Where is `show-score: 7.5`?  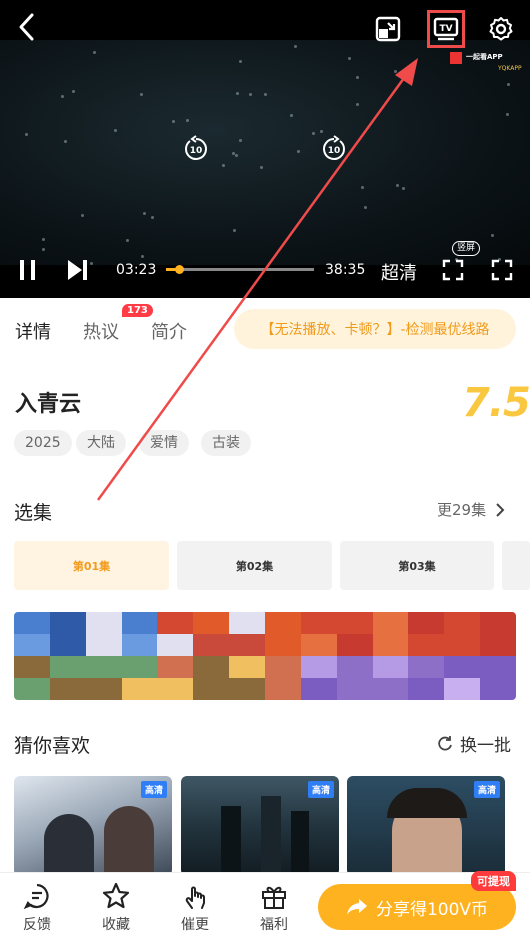
show-score: 7.5 is located at coordinates (496, 403).